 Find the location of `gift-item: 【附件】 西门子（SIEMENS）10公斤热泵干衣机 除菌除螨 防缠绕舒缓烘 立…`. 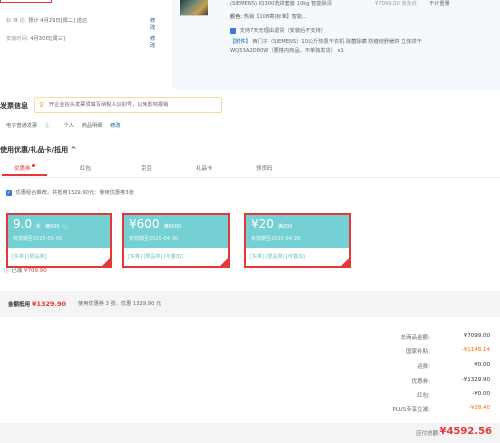

gift-item: 【附件】 西门子（SIEMENS）10公斤热泵干衣机 除菌除螨 防缠绕舒缓烘 立… is located at coordinates (345, 47).